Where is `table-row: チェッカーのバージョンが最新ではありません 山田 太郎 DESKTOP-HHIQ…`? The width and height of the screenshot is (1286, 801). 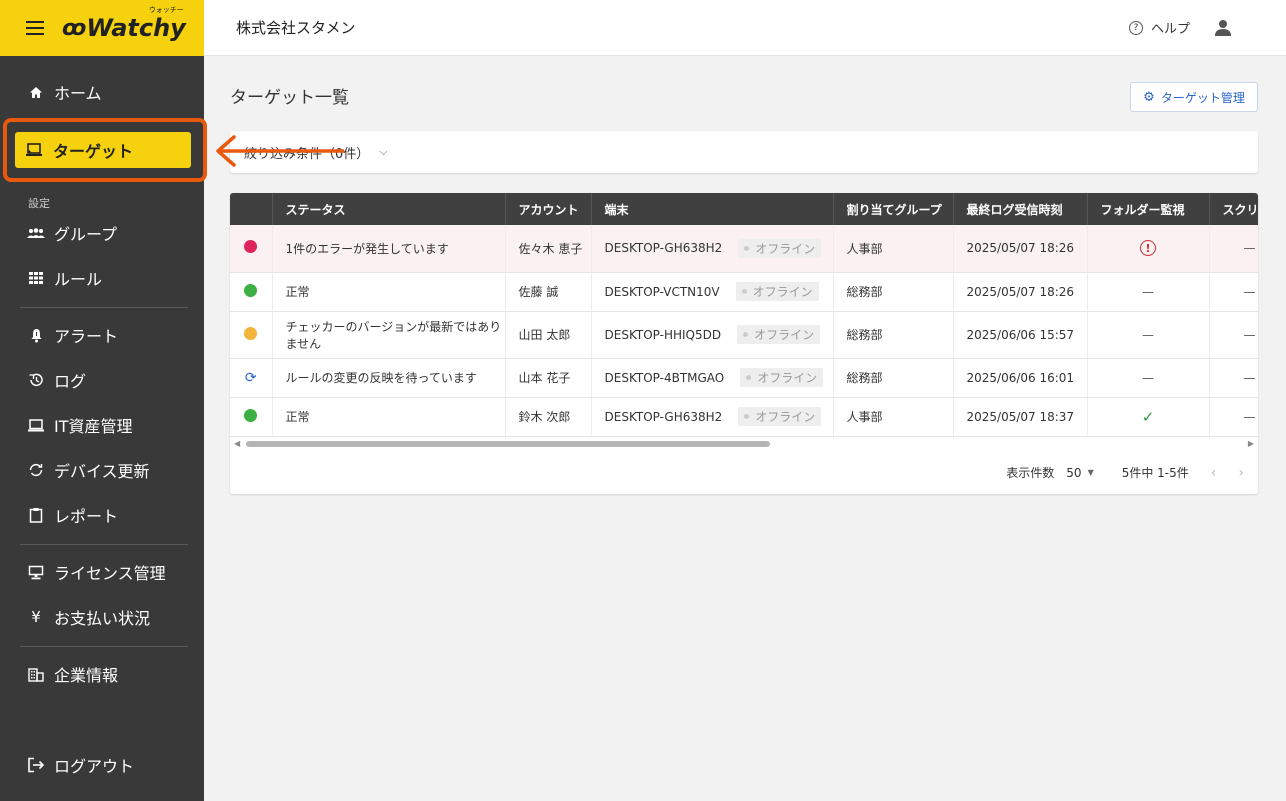
table-row: チェッカーのバージョンが最新ではありません 山田 太郎 DESKTOP-HHIQ… is located at coordinates (744, 335).